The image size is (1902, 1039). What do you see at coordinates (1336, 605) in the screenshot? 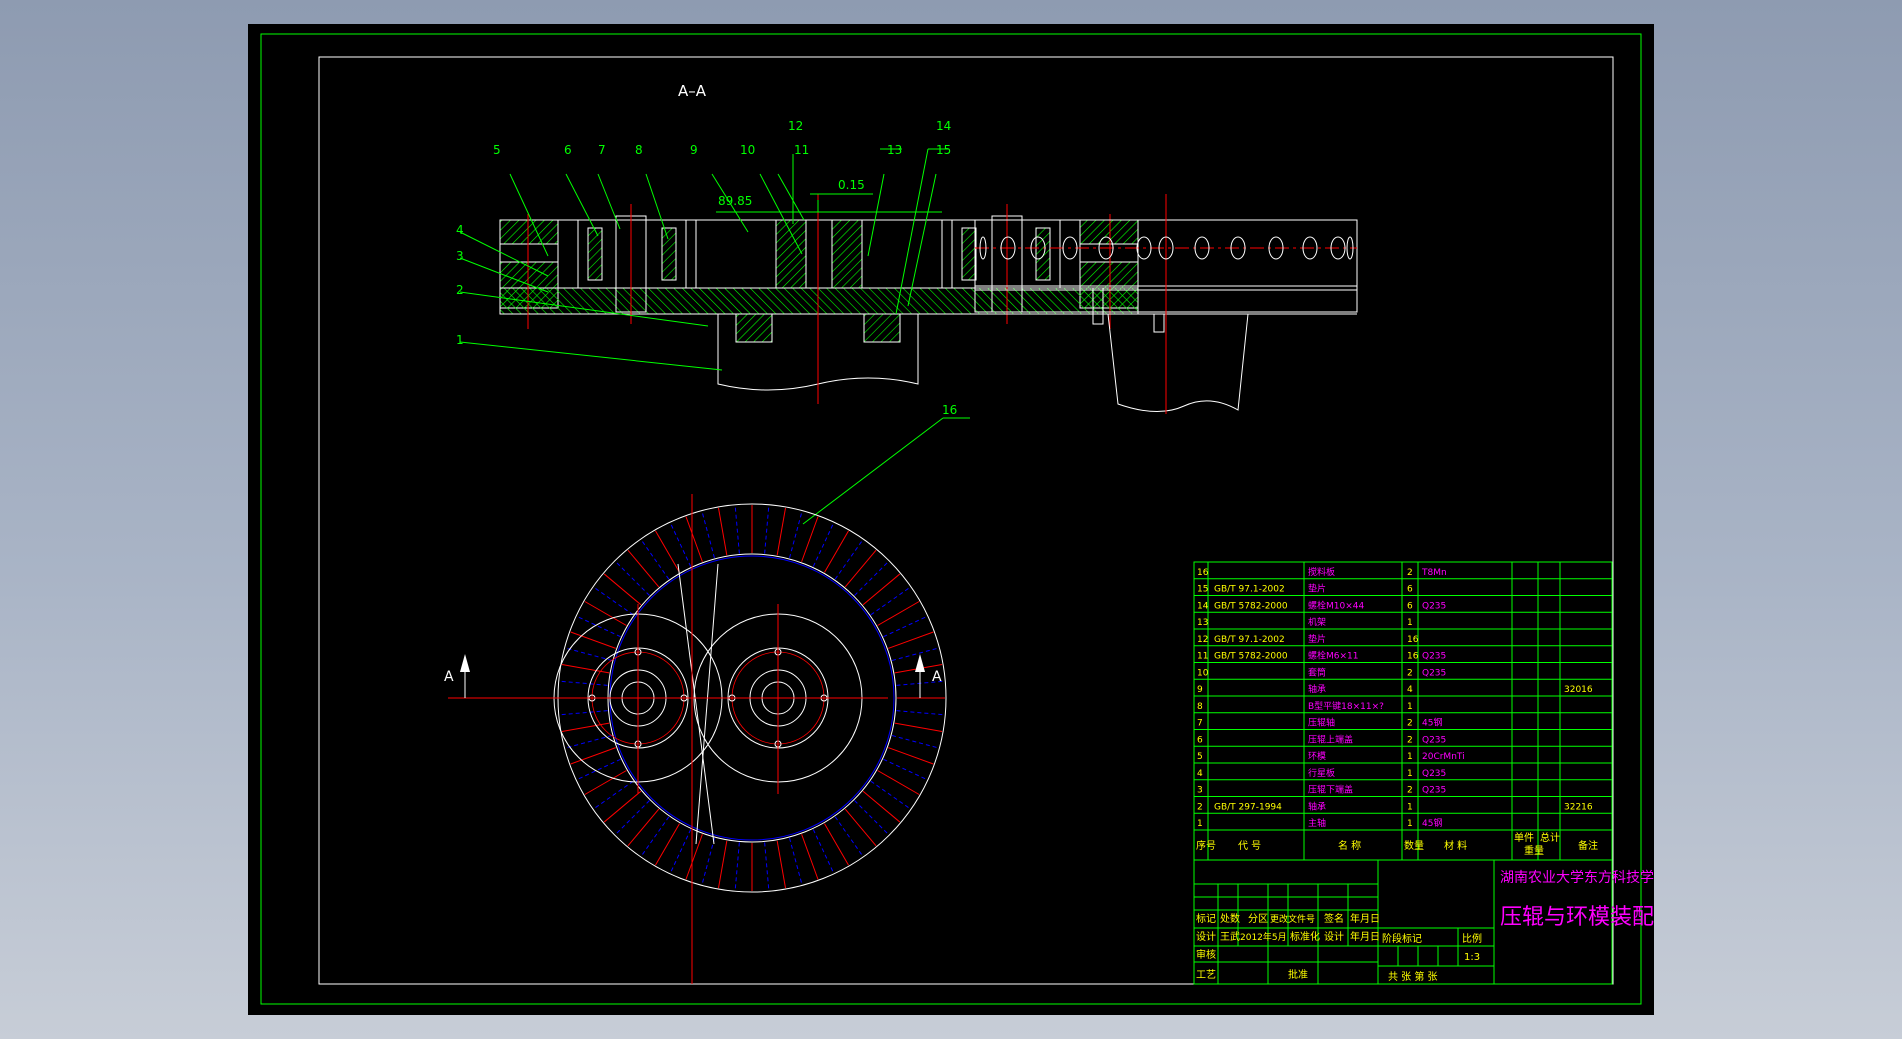
I see `bom-name: 螺栓M10×44` at bounding box center [1336, 605].